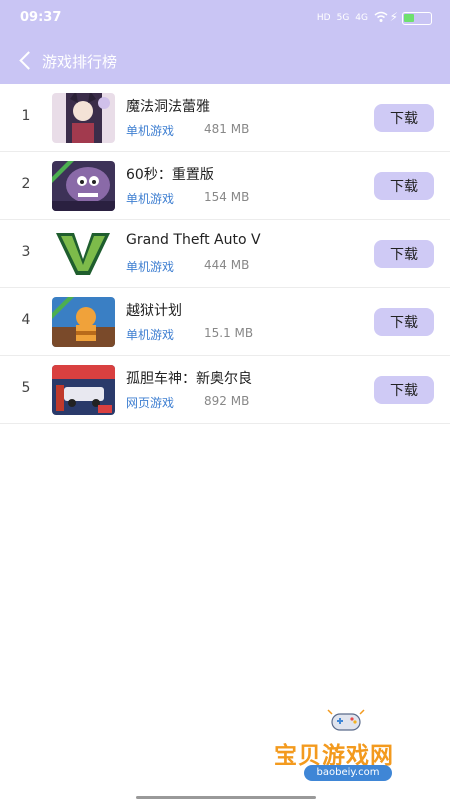 The height and width of the screenshot is (800, 450). What do you see at coordinates (393, 17) in the screenshot?
I see `charging-icon: ⚡` at bounding box center [393, 17].